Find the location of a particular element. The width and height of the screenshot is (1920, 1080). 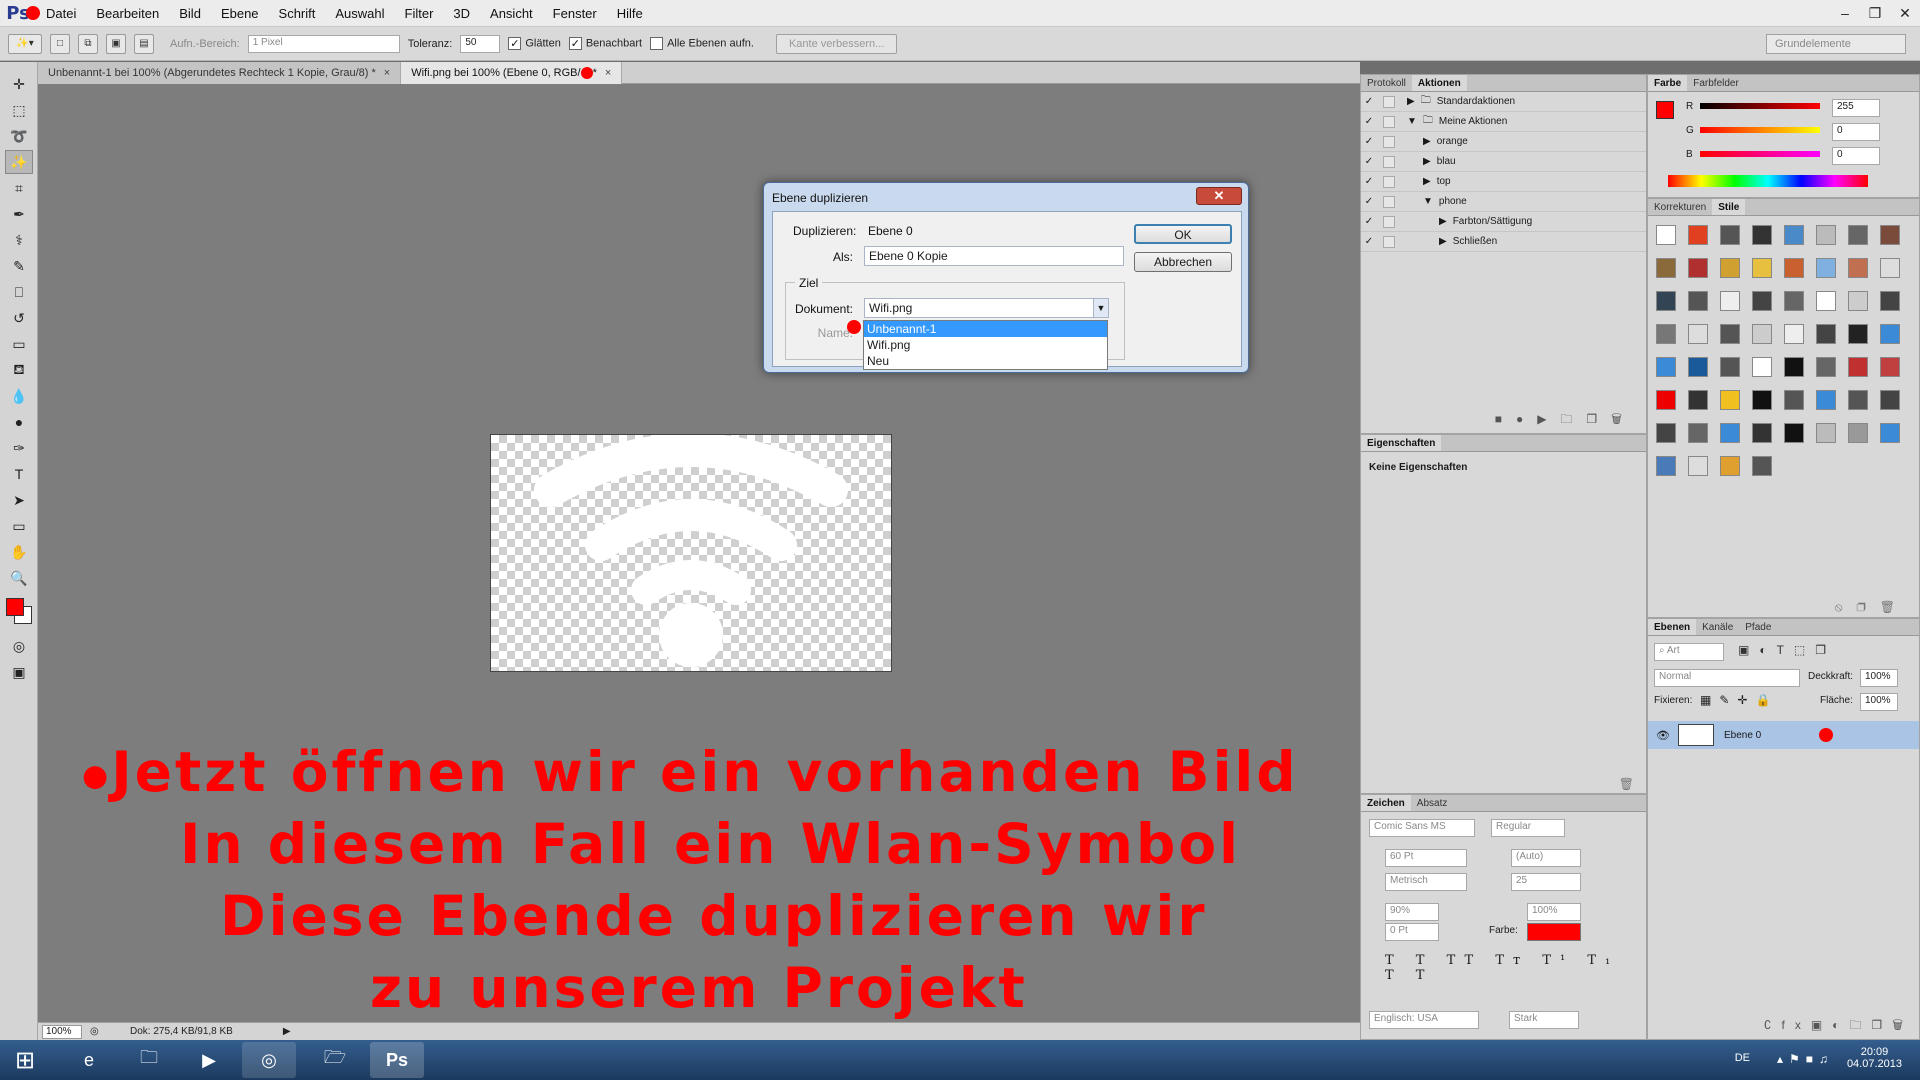

color-swatches is located at coordinates (18, 612).